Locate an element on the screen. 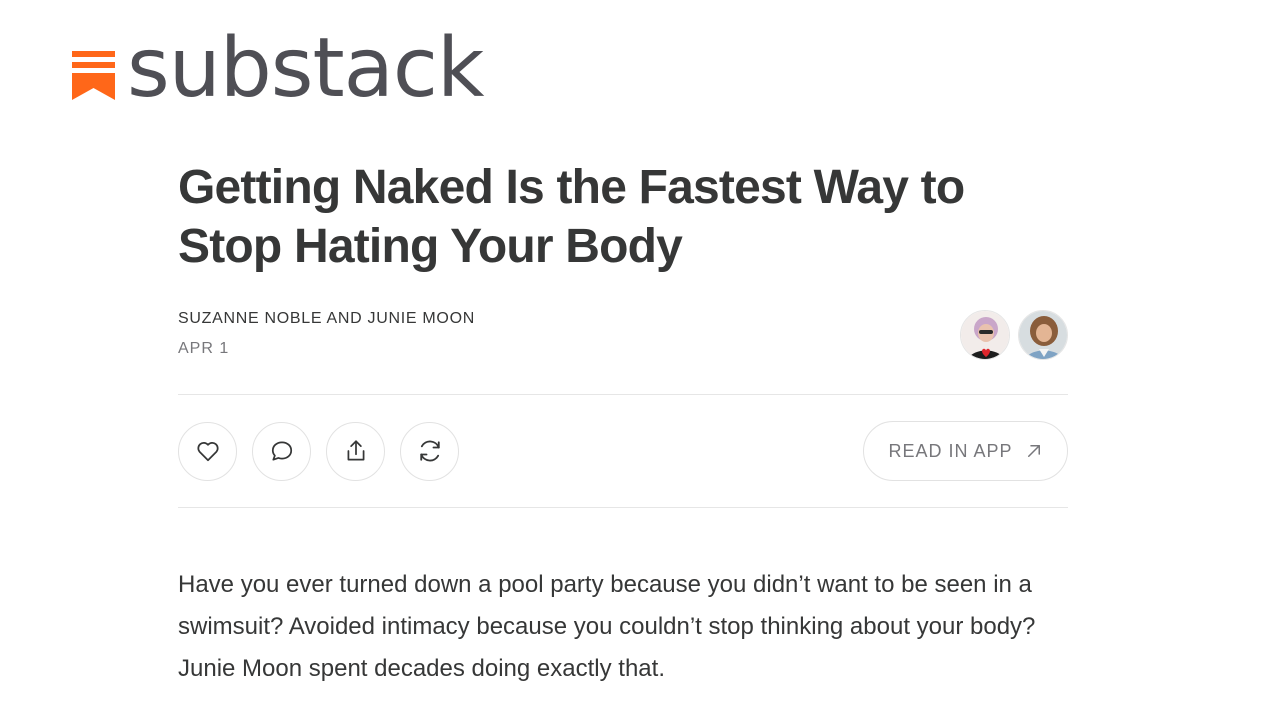 This screenshot has height=720, width=1280. like-button is located at coordinates (207, 451).